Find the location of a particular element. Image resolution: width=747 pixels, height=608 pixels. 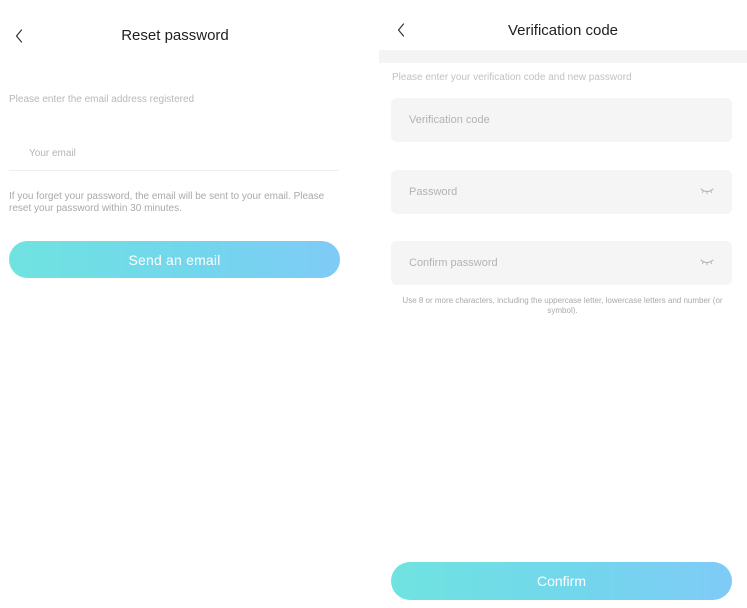

confirm-password-field is located at coordinates (561, 263).